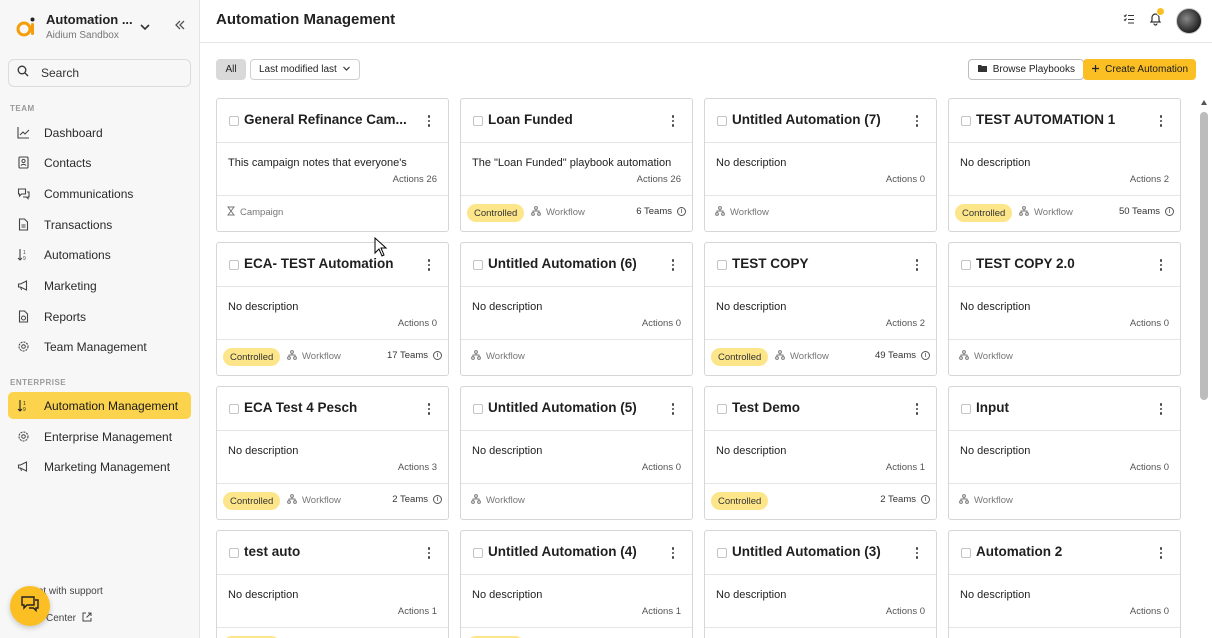 This screenshot has height=638, width=1212. Describe the element at coordinates (329, 551) in the screenshot. I see `card-title: test auto` at that location.